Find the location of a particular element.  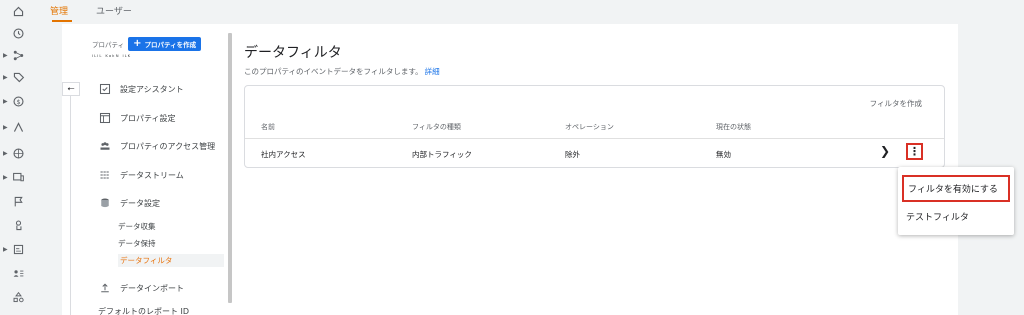

column-header-status: 現在の状態 is located at coordinates (733, 127).